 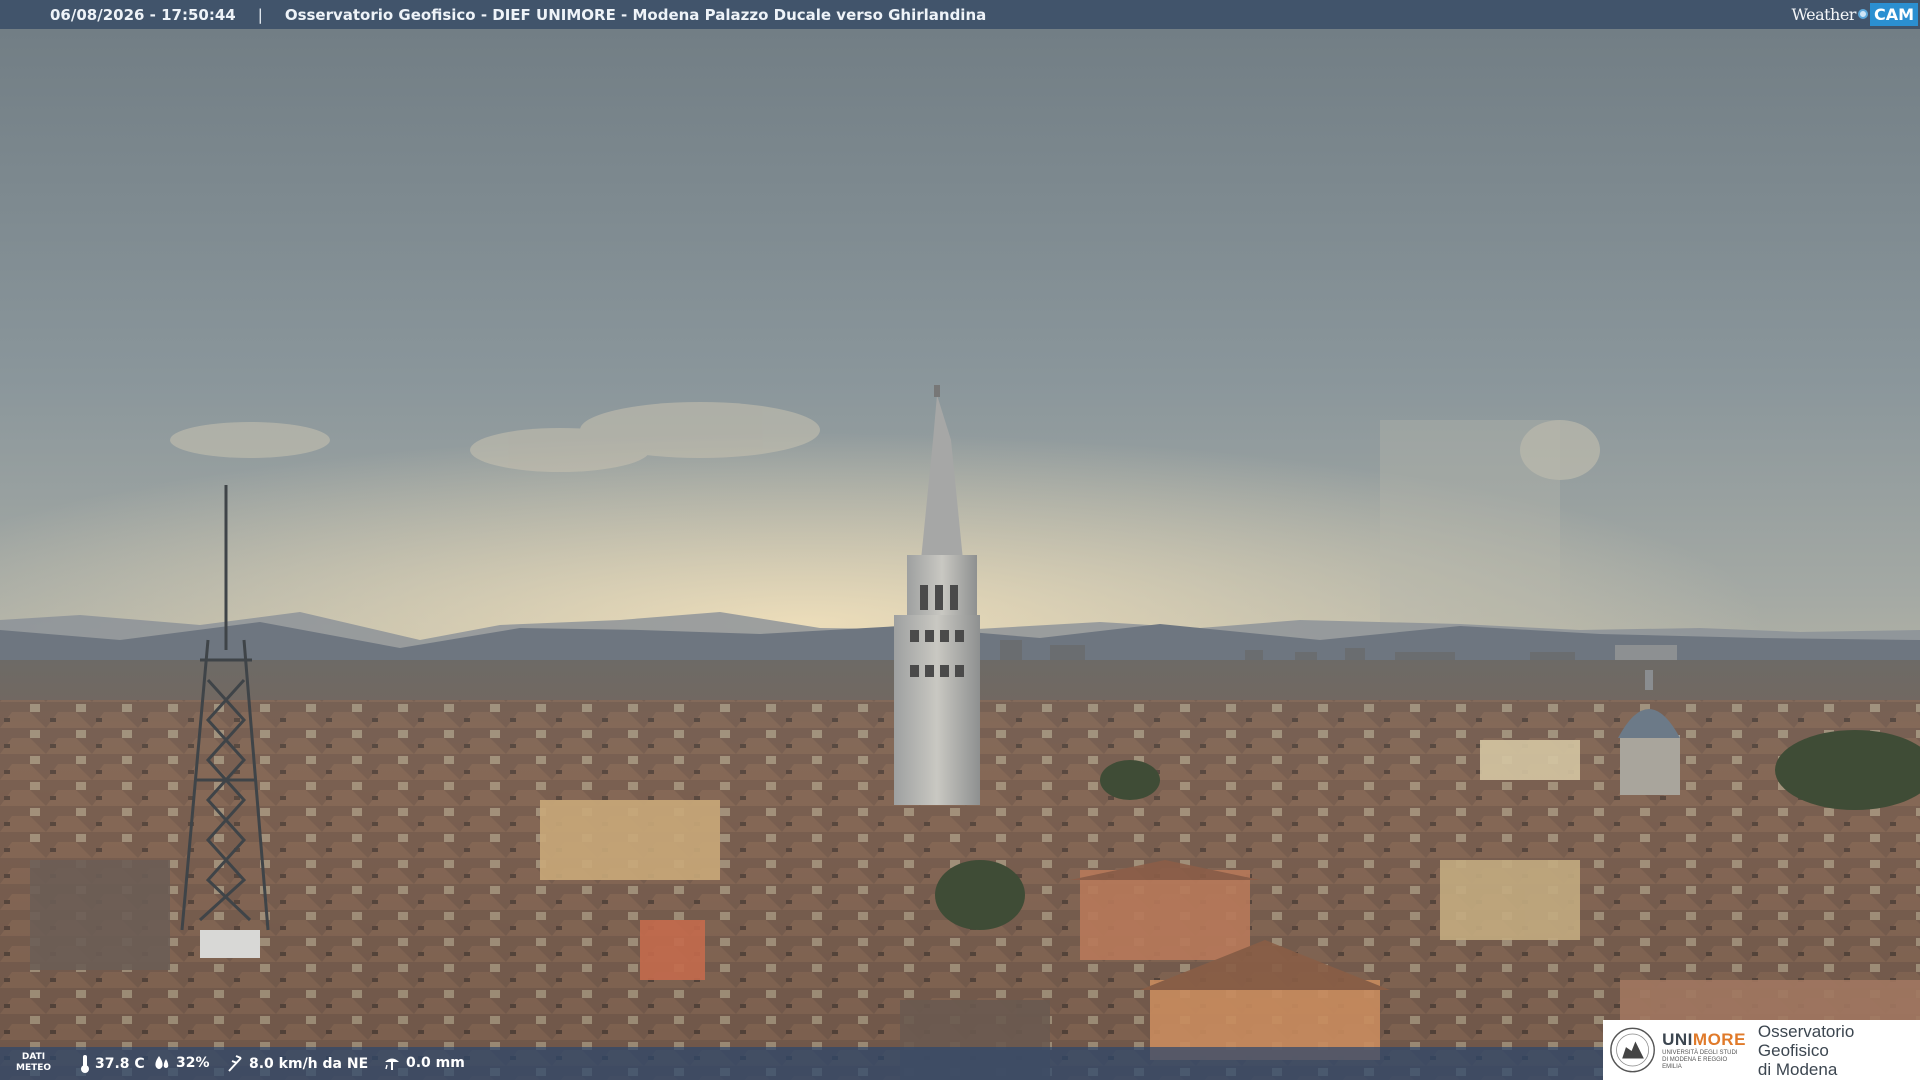 I want to click on university-seal-icon, so click(x=1632, y=1050).